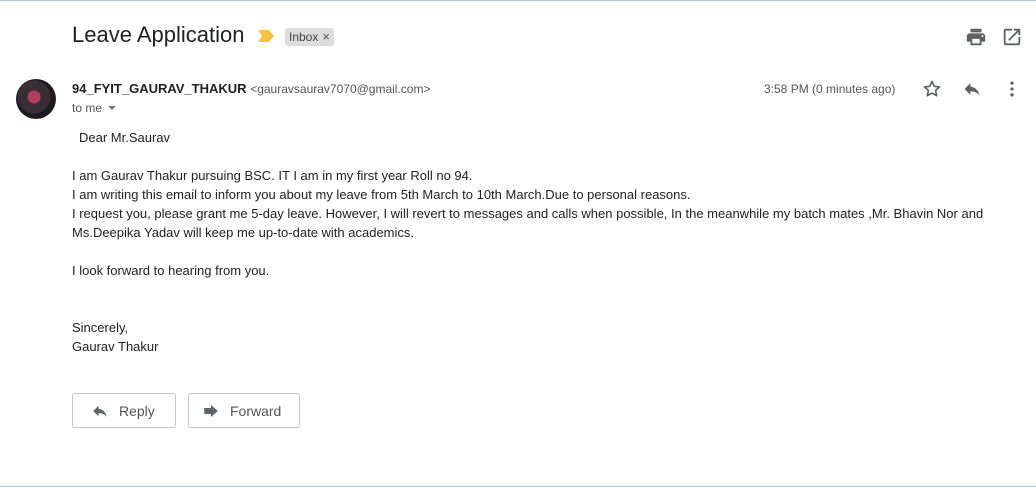  What do you see at coordinates (87, 108) in the screenshot?
I see `recipient-text: to me` at bounding box center [87, 108].